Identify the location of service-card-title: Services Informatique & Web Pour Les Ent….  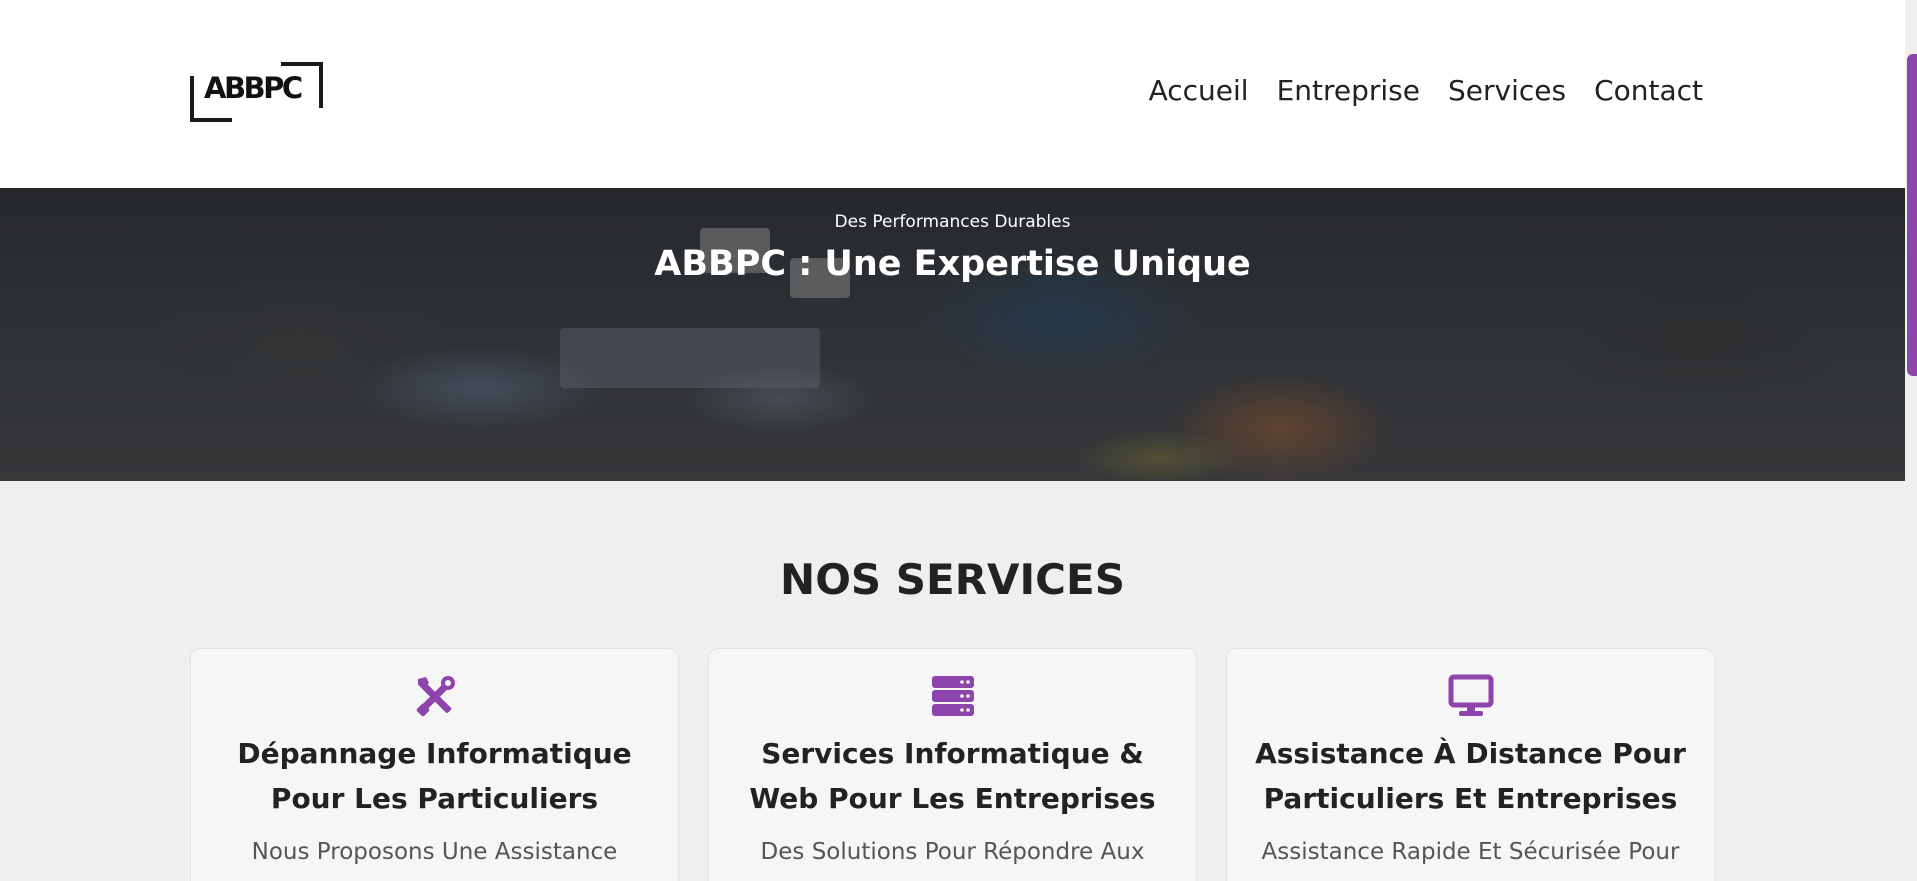
(952, 776).